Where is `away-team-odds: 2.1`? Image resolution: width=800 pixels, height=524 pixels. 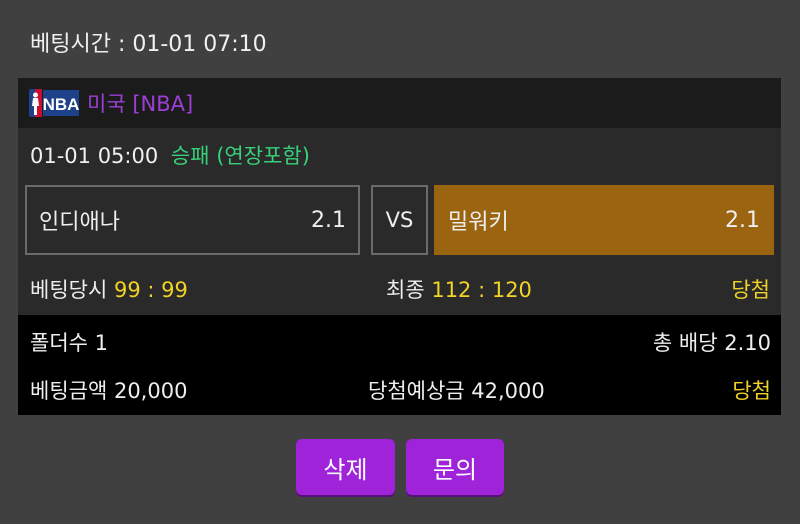 away-team-odds: 2.1 is located at coordinates (742, 220).